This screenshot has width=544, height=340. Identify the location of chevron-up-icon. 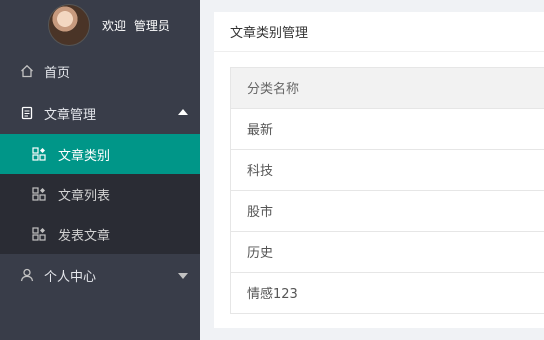
(183, 112).